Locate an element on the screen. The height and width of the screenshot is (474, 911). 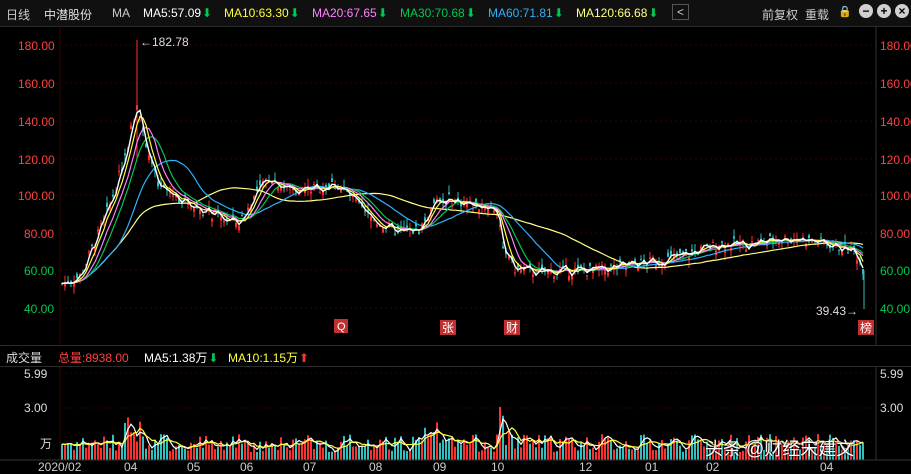
event-markers: Q 张 财 榜 is located at coordinates (604, 327).